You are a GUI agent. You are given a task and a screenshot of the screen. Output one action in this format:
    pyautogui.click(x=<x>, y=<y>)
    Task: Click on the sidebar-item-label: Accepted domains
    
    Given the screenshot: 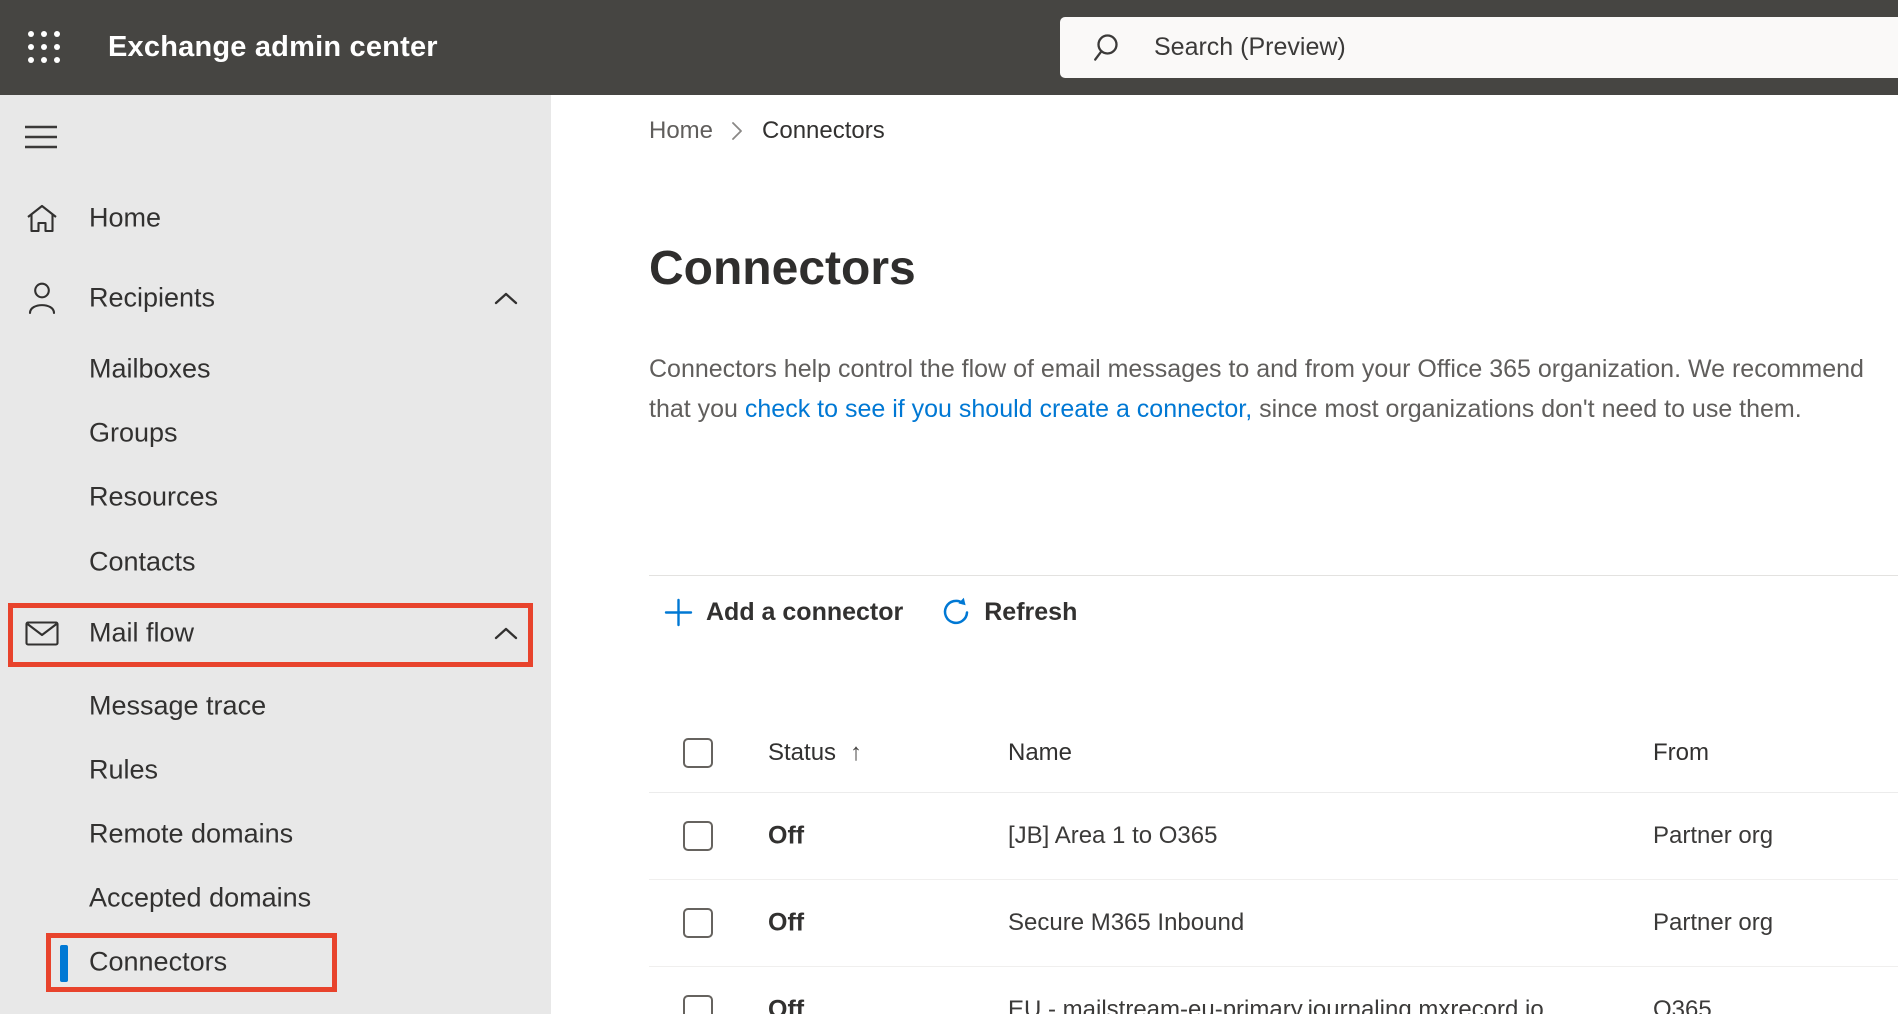 What is the action you would take?
    pyautogui.click(x=200, y=897)
    